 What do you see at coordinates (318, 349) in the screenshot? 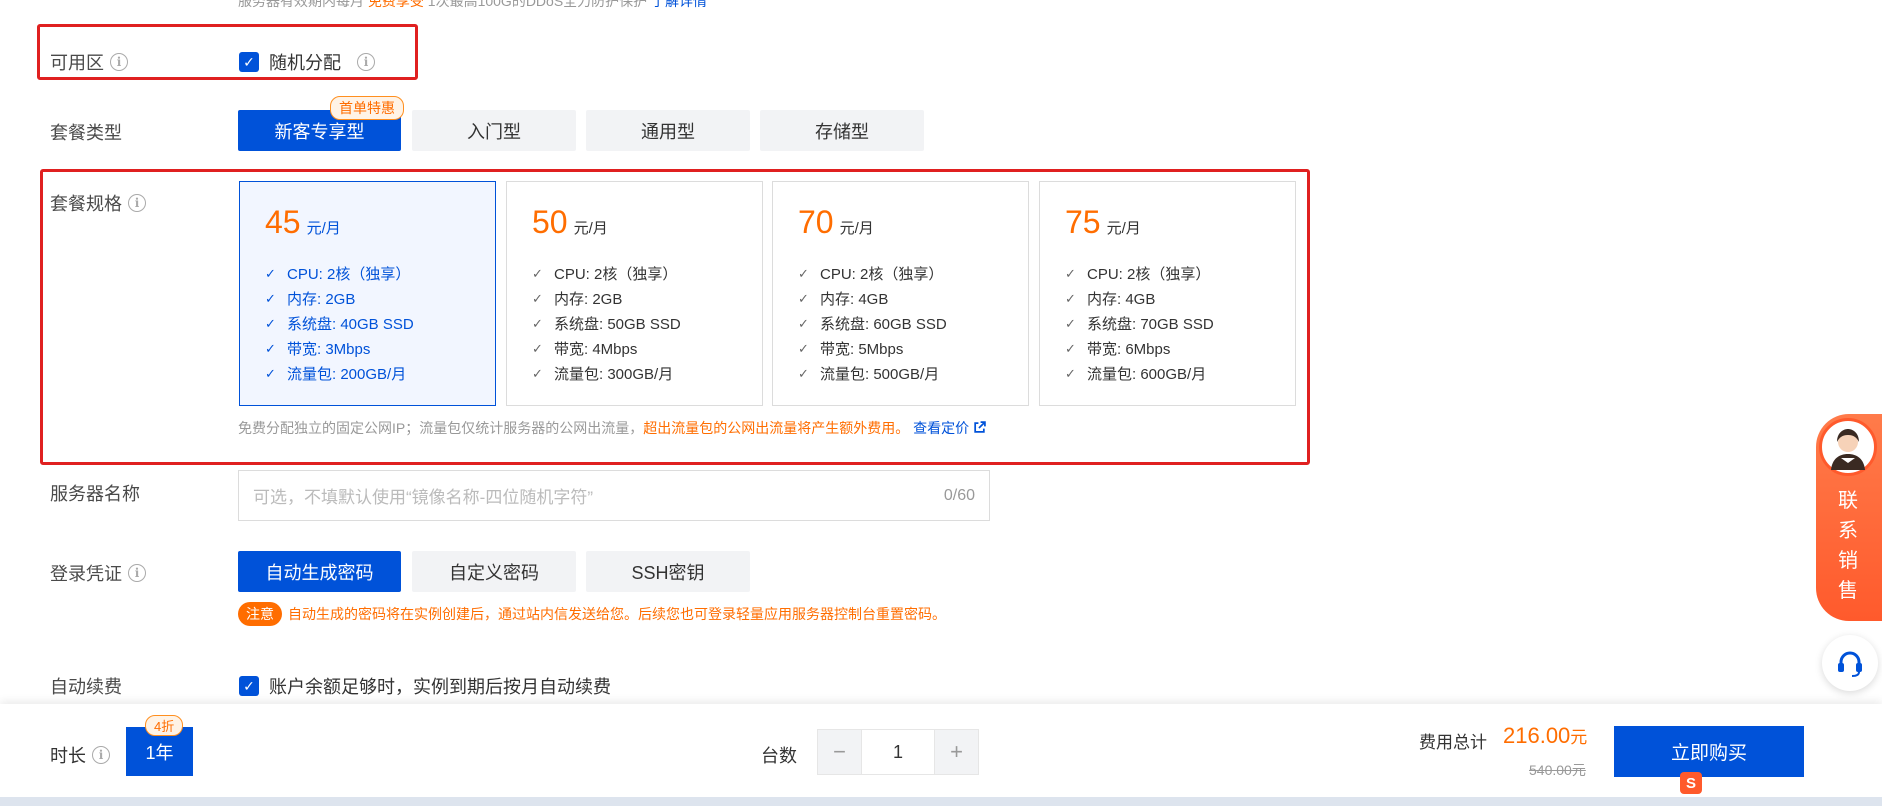
I see `spec-item: ✓ 带宽: 3Mbps` at bounding box center [318, 349].